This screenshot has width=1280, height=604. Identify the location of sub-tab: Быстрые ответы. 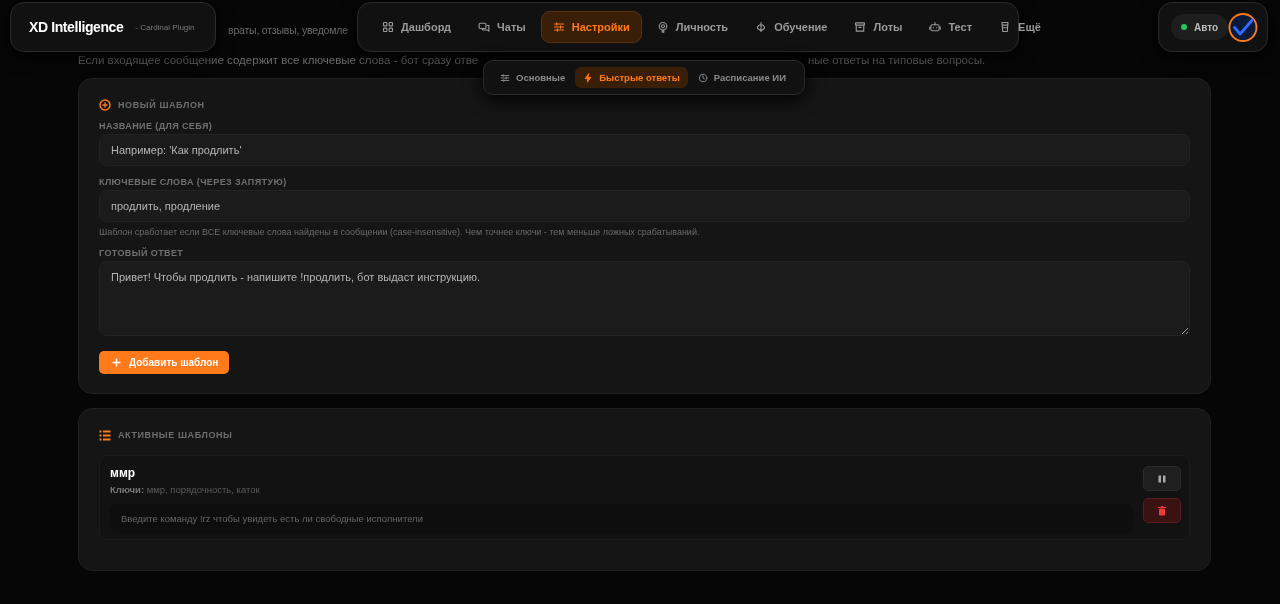
(631, 77).